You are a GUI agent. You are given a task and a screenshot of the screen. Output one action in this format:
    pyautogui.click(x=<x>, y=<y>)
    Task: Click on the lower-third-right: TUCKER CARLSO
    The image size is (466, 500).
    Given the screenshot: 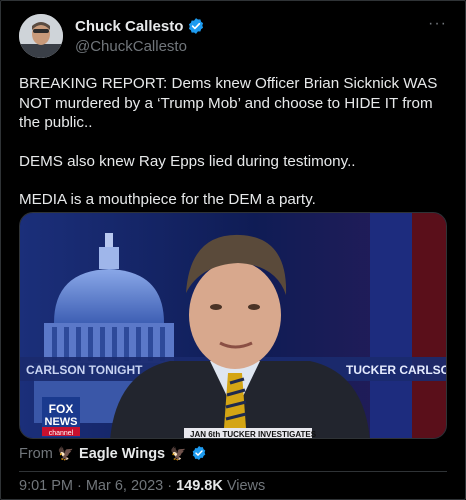 What is the action you would take?
    pyautogui.click(x=396, y=370)
    